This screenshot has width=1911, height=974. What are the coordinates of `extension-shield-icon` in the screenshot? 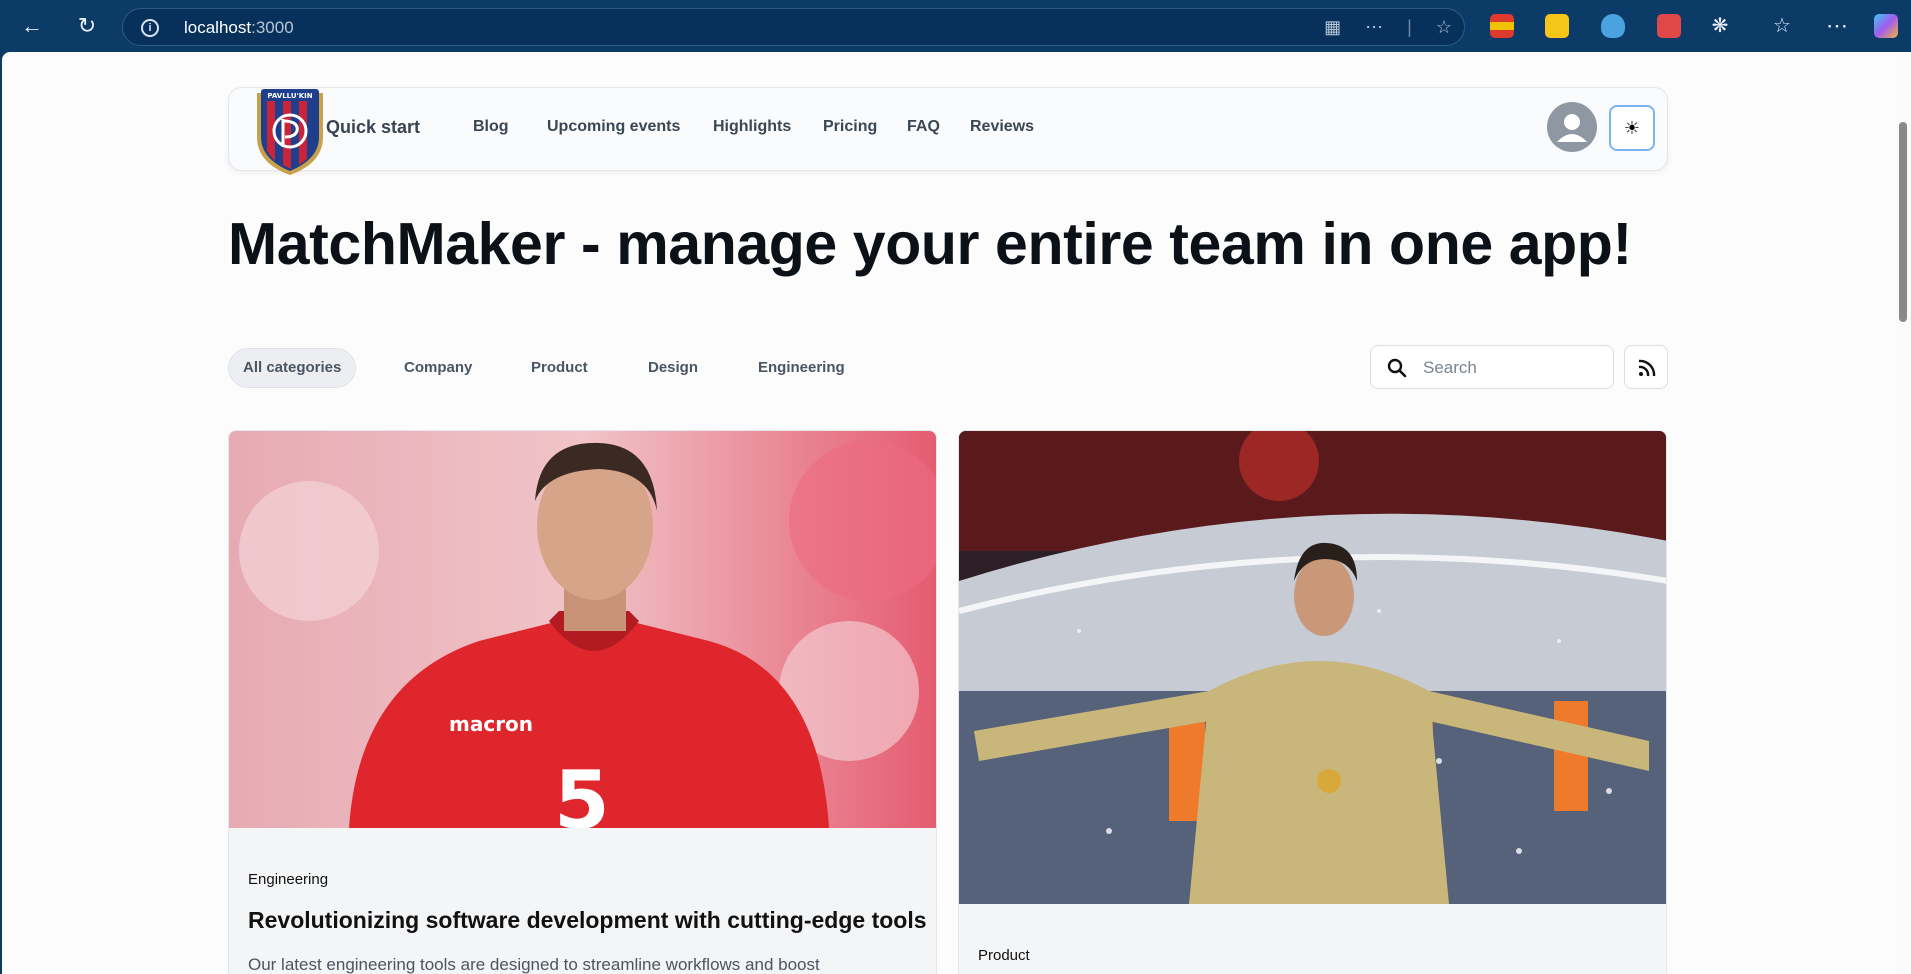 It's located at (1613, 26).